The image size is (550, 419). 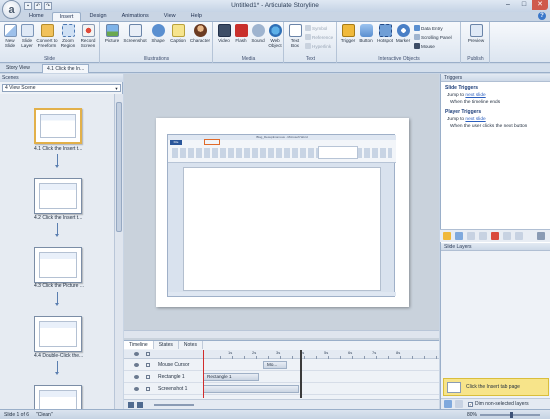 What do you see at coordinates (471, 236) in the screenshot?
I see `copy-icon` at bounding box center [471, 236].